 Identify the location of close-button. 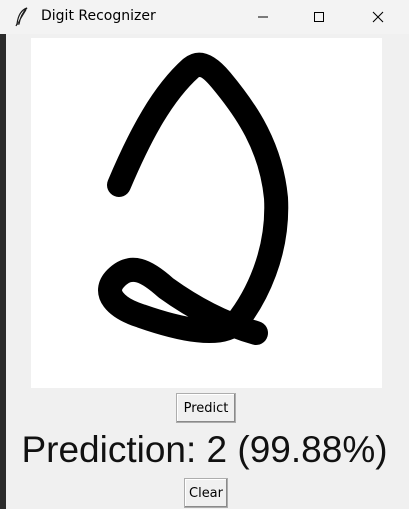
(378, 17).